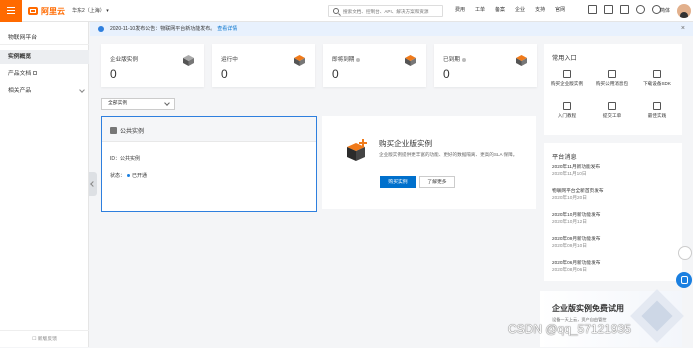  What do you see at coordinates (44, 74) in the screenshot?
I see `sidebar-item-docs: 产品文档` at bounding box center [44, 74].